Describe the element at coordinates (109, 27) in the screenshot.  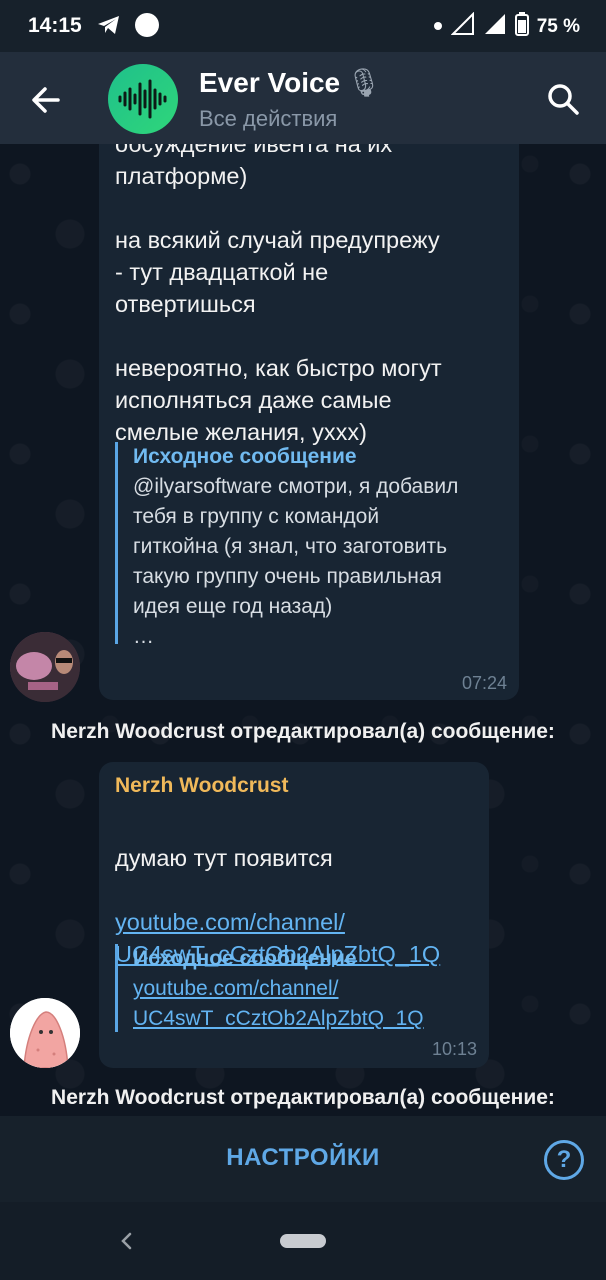
I see `telegram-icon` at that location.